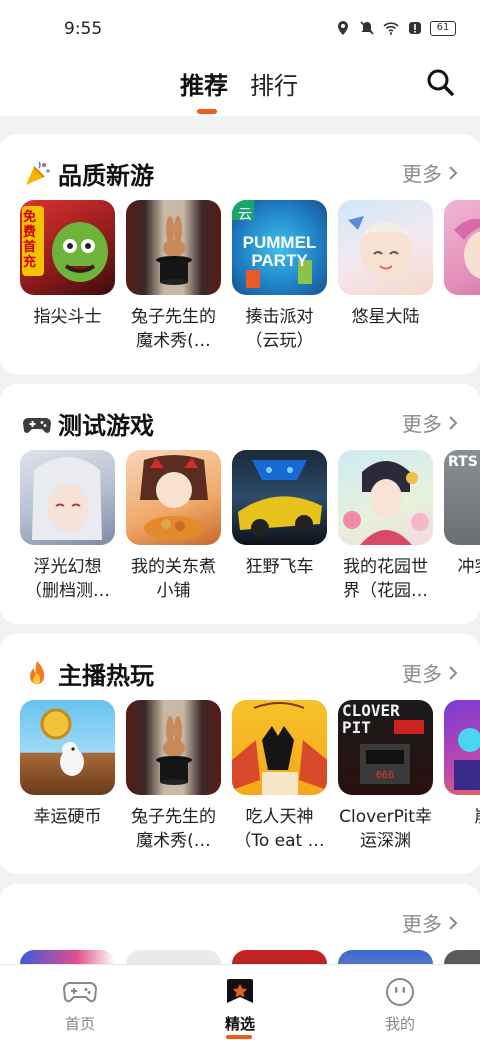 This screenshot has width=480, height=1040. I want to click on svg-text: 666, so click(385, 775).